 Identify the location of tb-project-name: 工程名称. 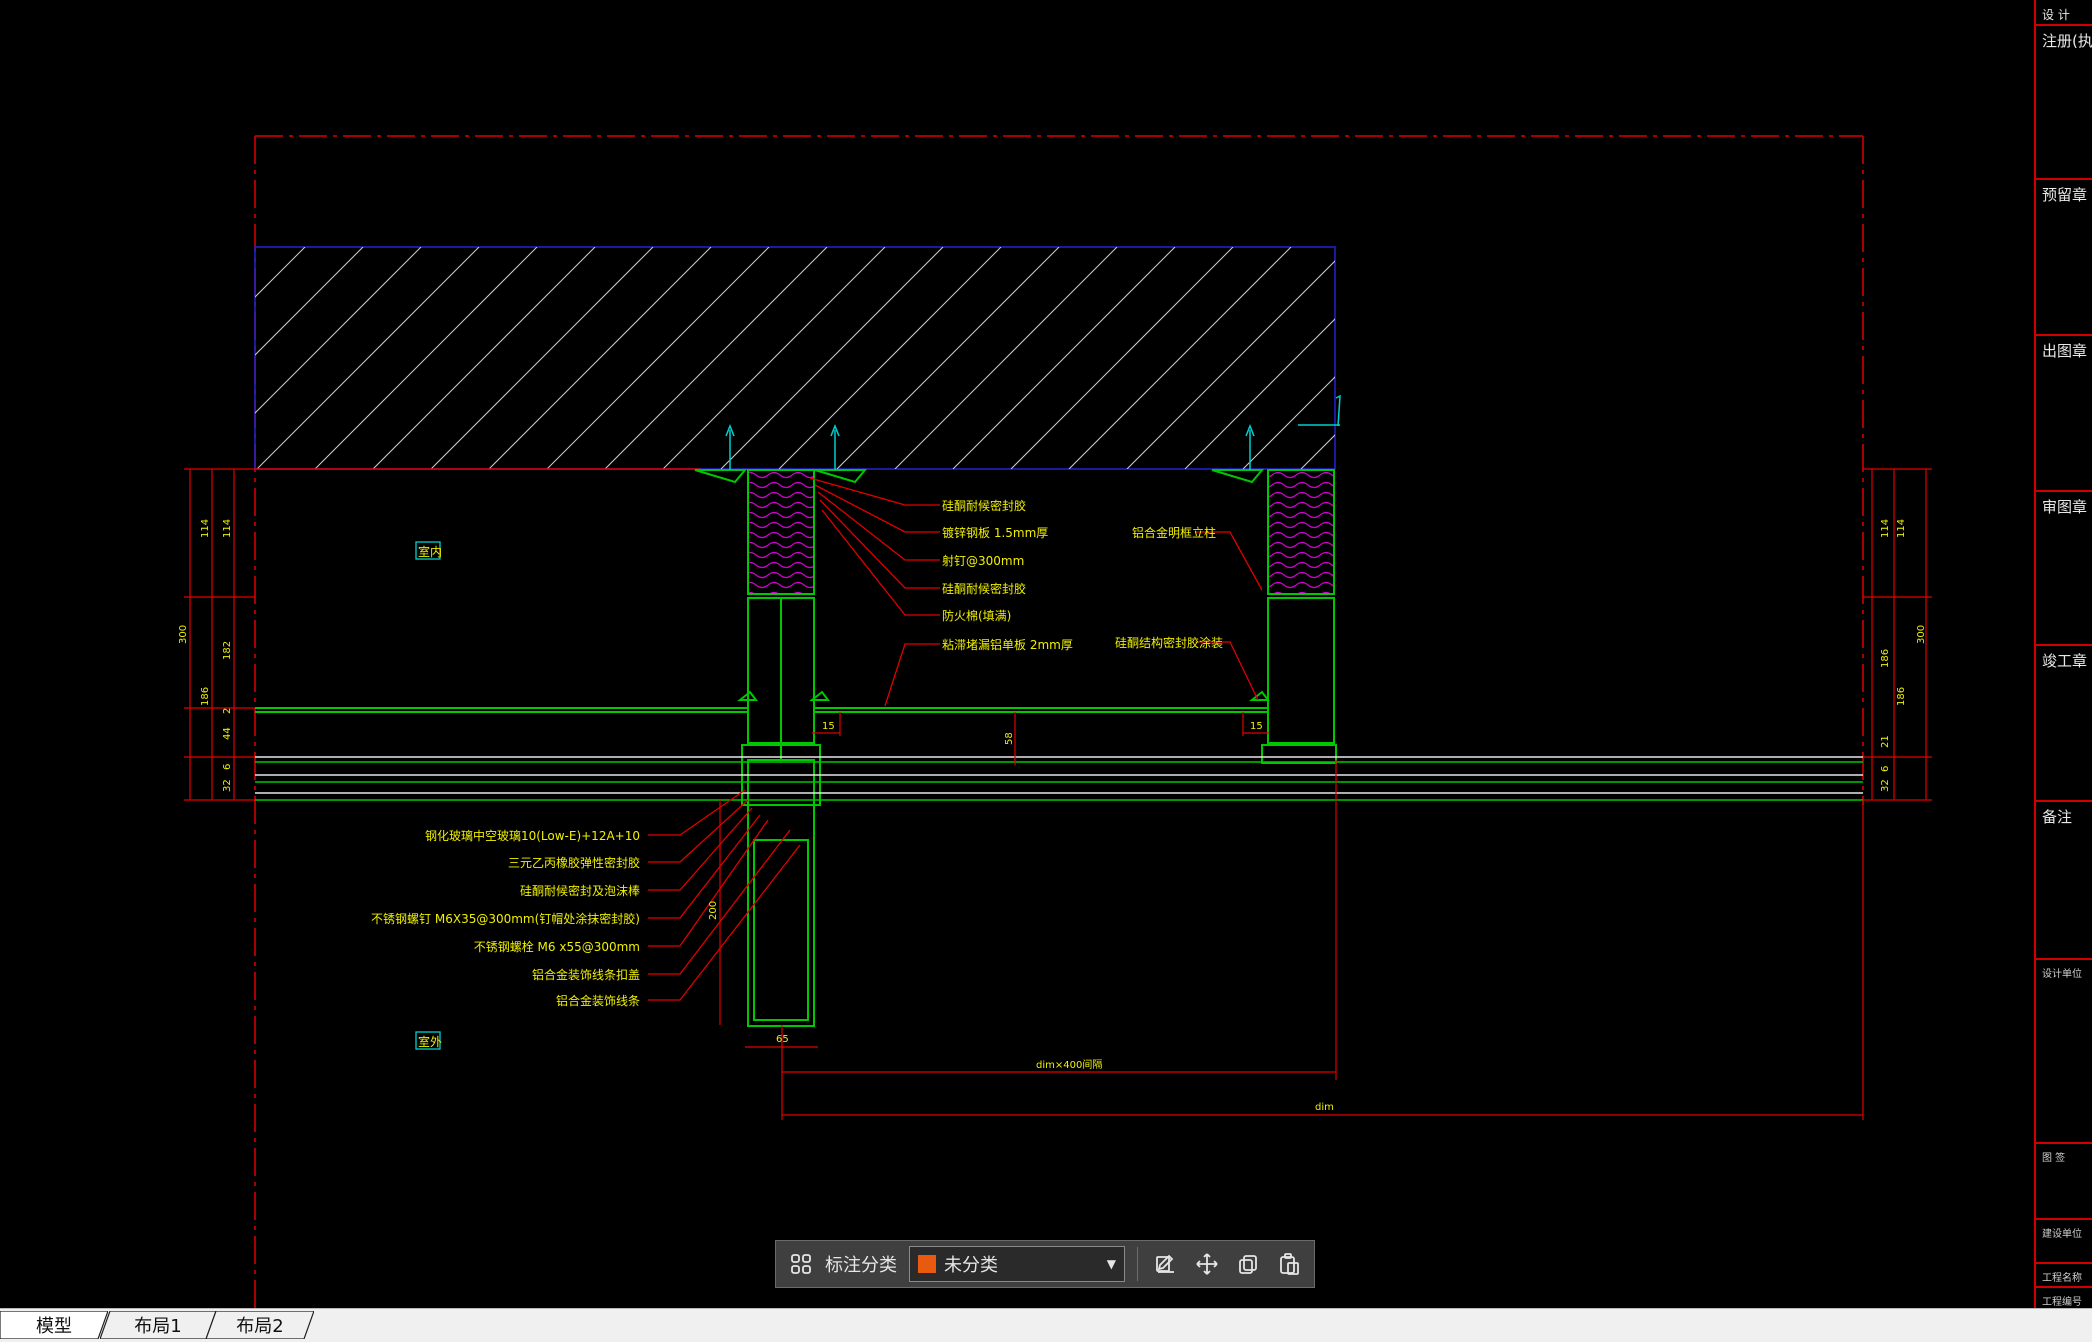
(2064, 1274).